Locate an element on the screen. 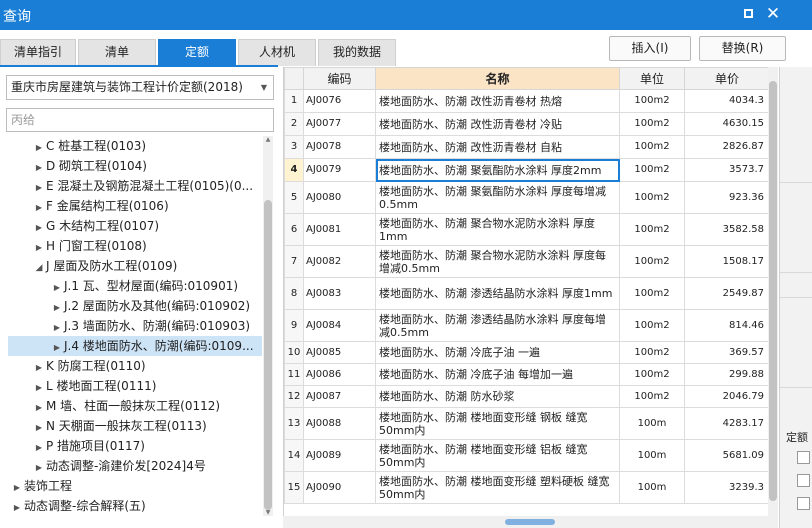  tree-node: ▶ M 墙、柱面一般抹灰工程(0112) is located at coordinates (126, 406).